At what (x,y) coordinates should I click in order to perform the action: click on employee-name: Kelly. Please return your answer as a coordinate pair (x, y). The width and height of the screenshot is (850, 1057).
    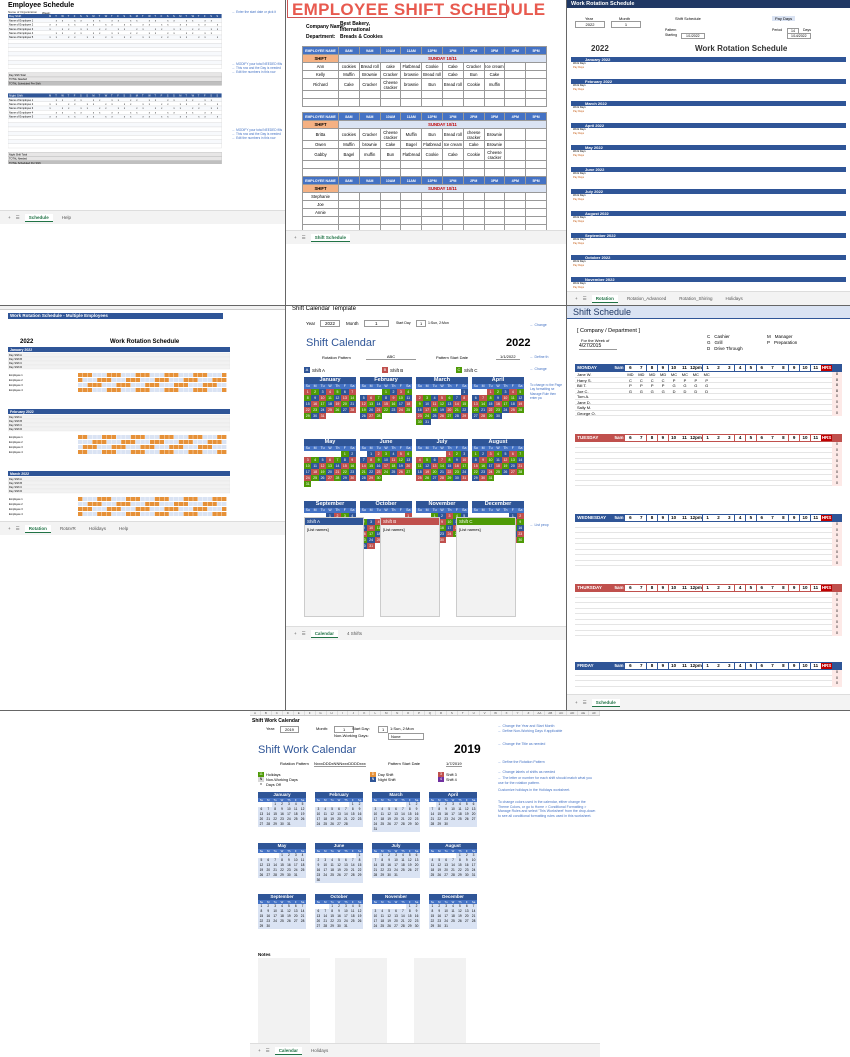
    Looking at the image, I should click on (320, 74).